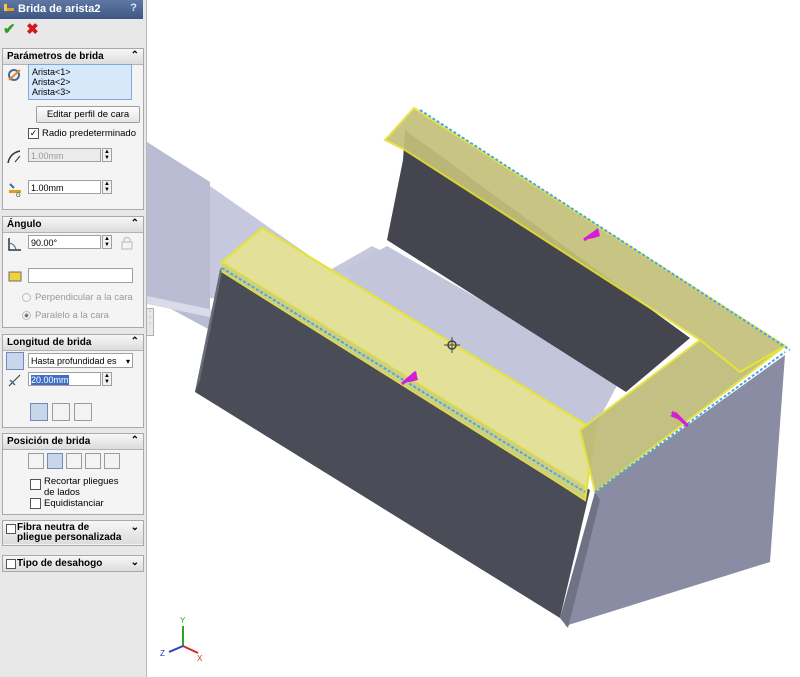  I want to click on params-header: Parámetros de brida ⌃, so click(73, 57).